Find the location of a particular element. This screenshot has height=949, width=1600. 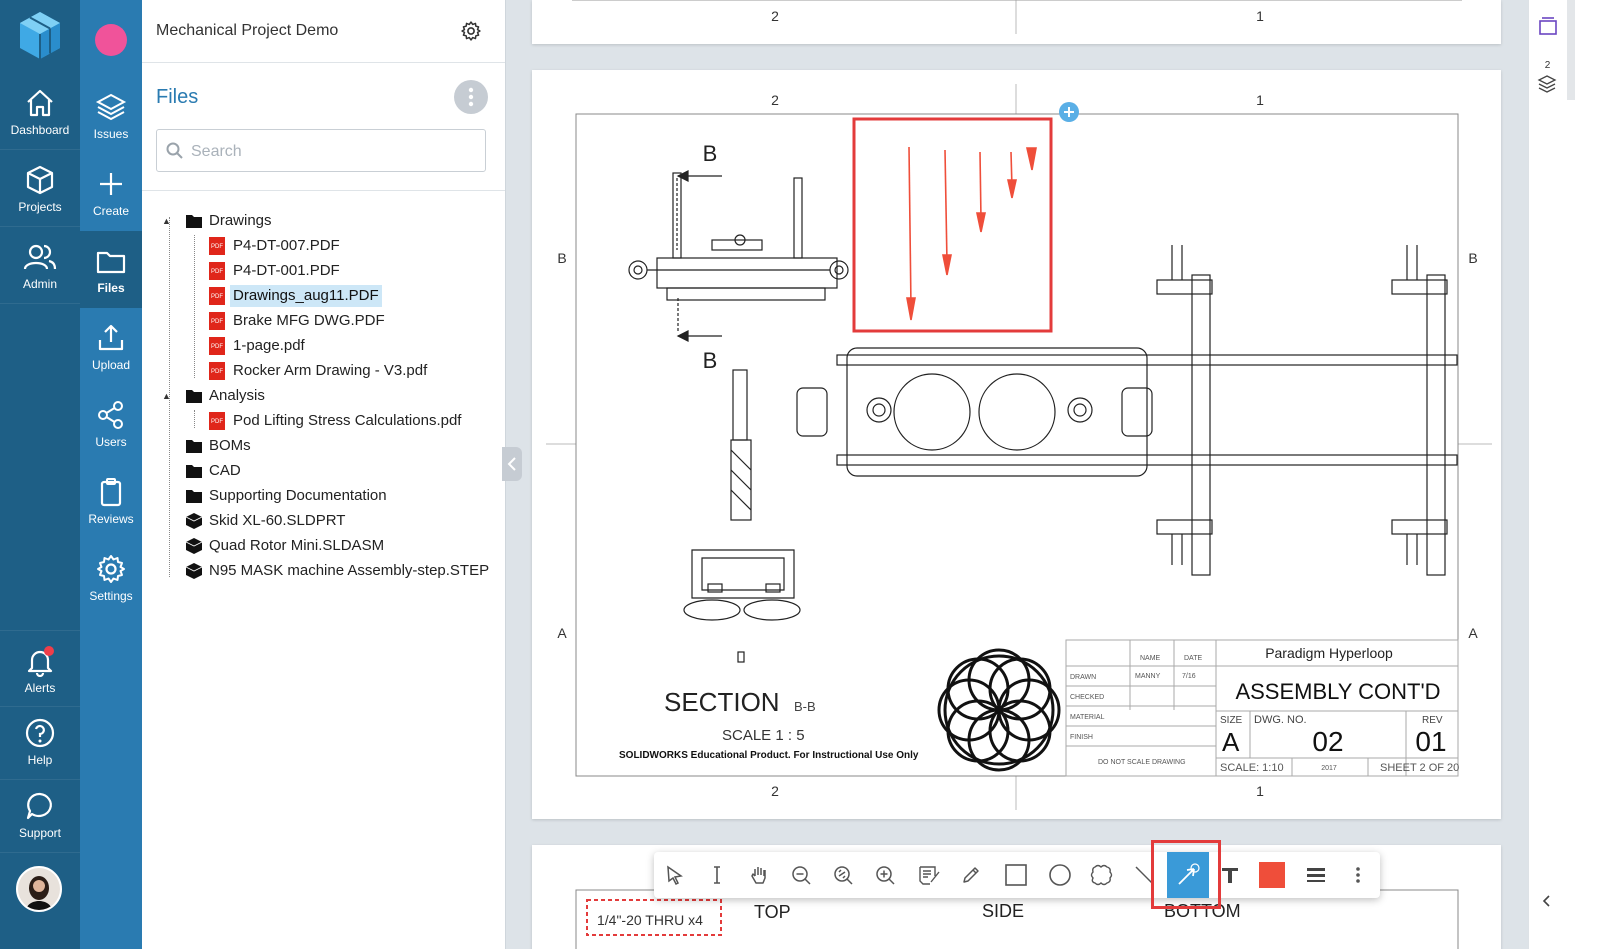

nav-users: Users is located at coordinates (111, 423).